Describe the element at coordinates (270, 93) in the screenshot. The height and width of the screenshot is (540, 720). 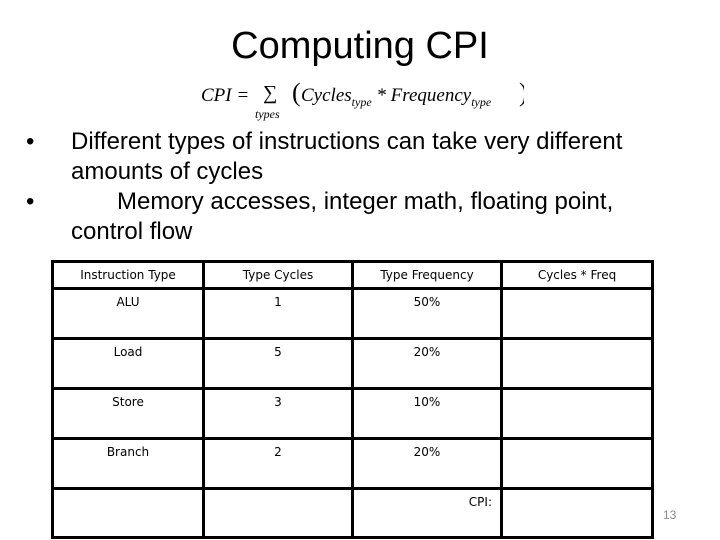
I see `sigma-symbol: ∑` at that location.